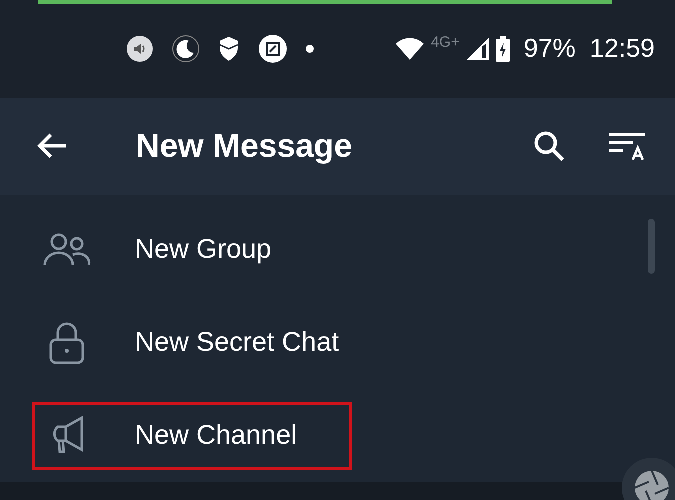 This screenshot has height=500, width=675. What do you see at coordinates (140, 48) in the screenshot?
I see `volume-icon` at bounding box center [140, 48].